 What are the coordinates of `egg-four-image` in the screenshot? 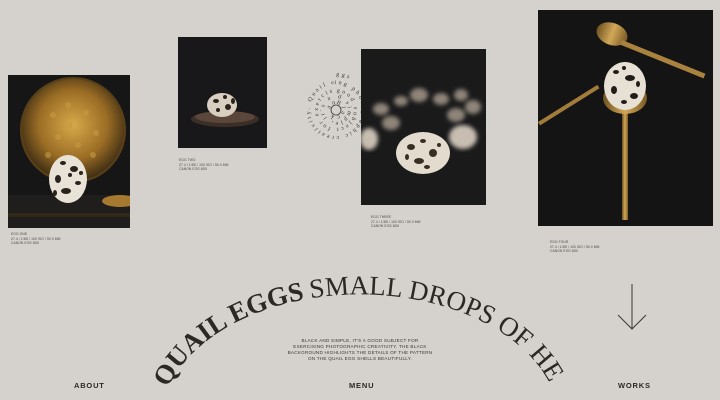 It's located at (625, 118).